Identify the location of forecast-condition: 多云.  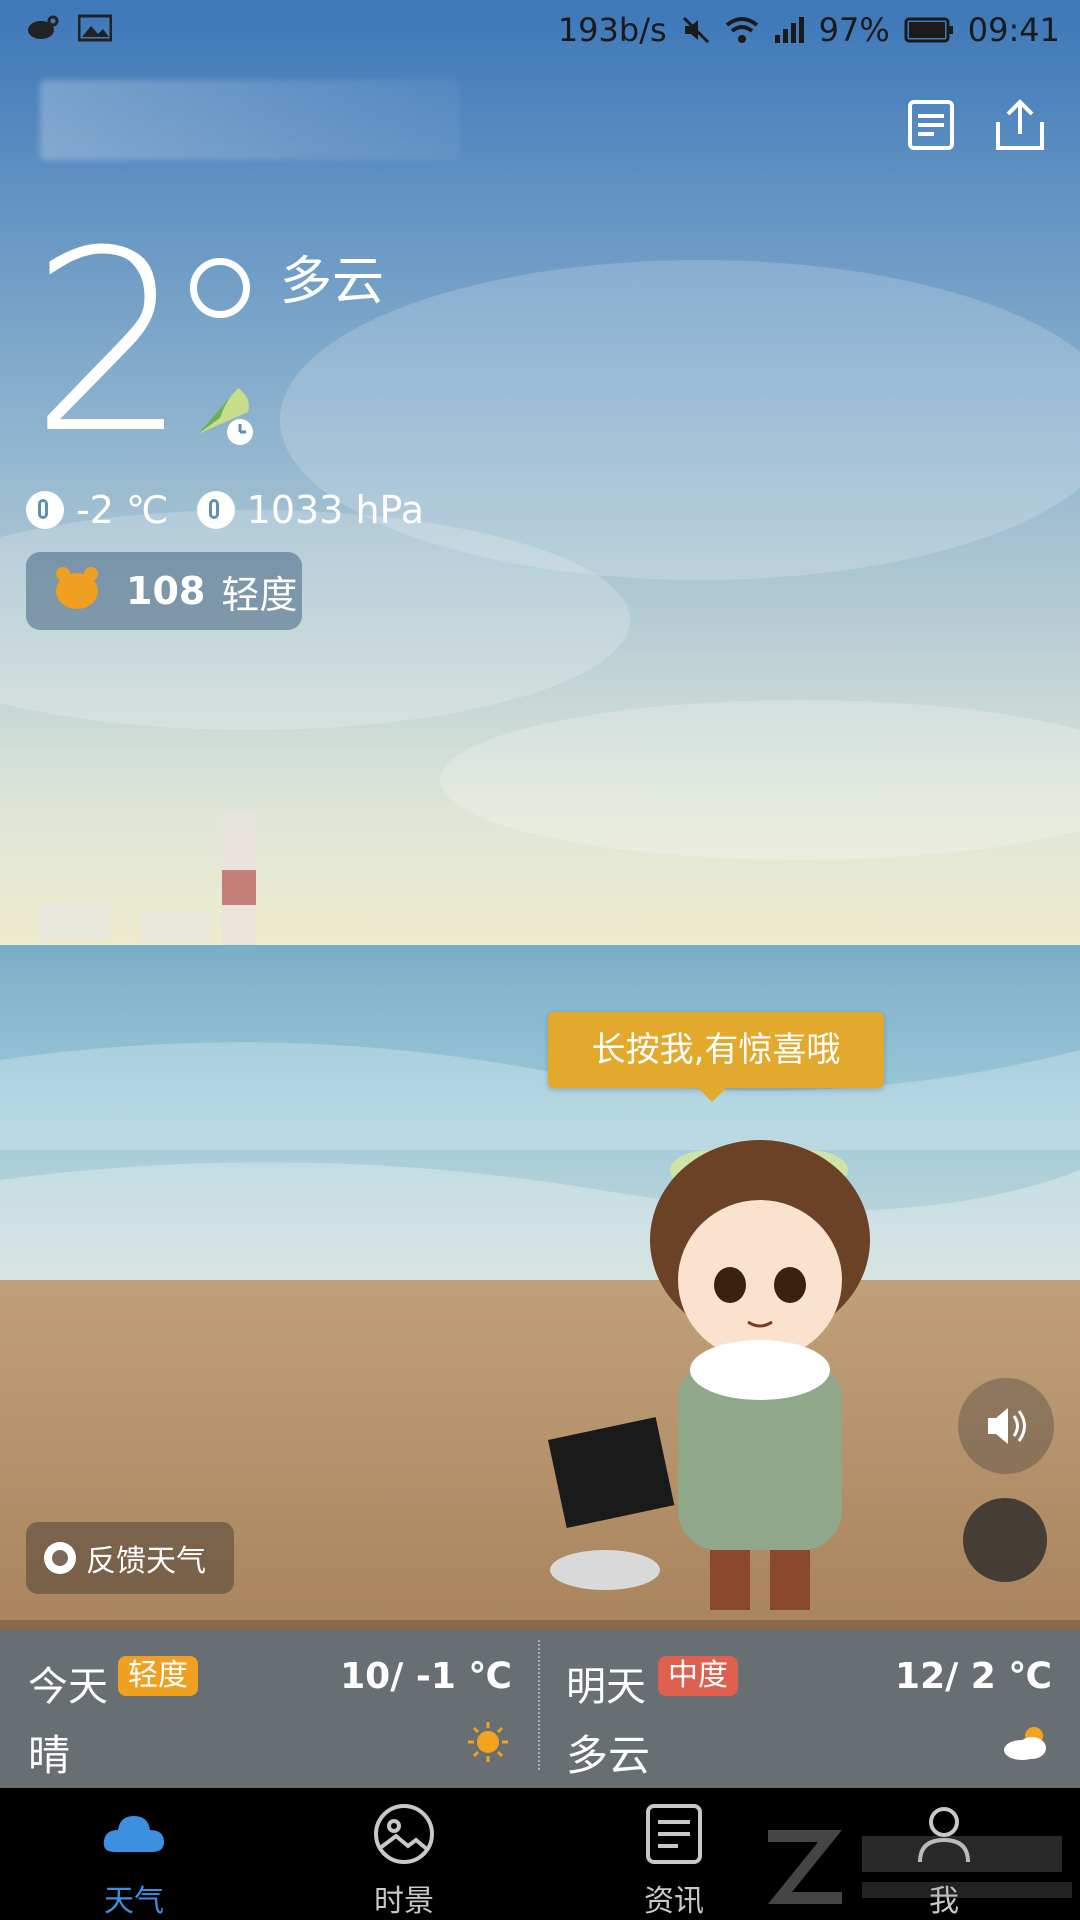
(608, 1755).